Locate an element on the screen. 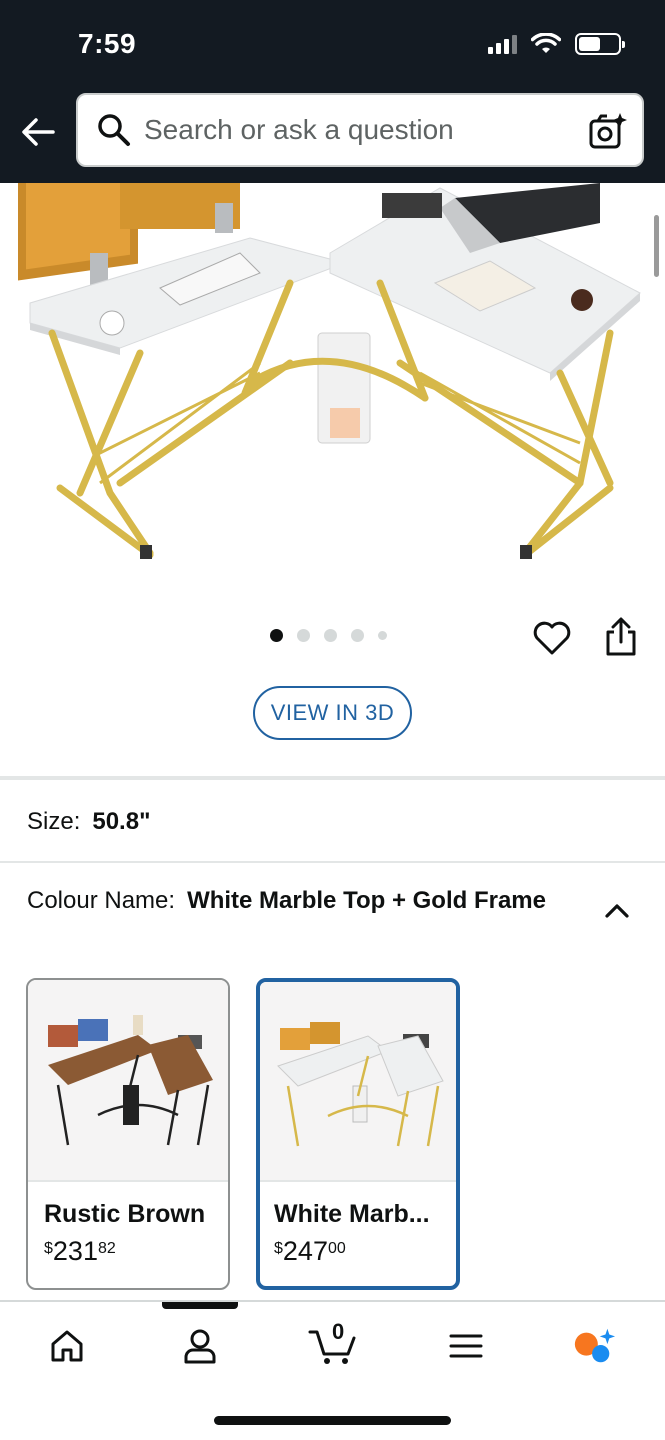 Image resolution: width=665 pixels, height=1440 pixels. search-input is located at coordinates (359, 130).